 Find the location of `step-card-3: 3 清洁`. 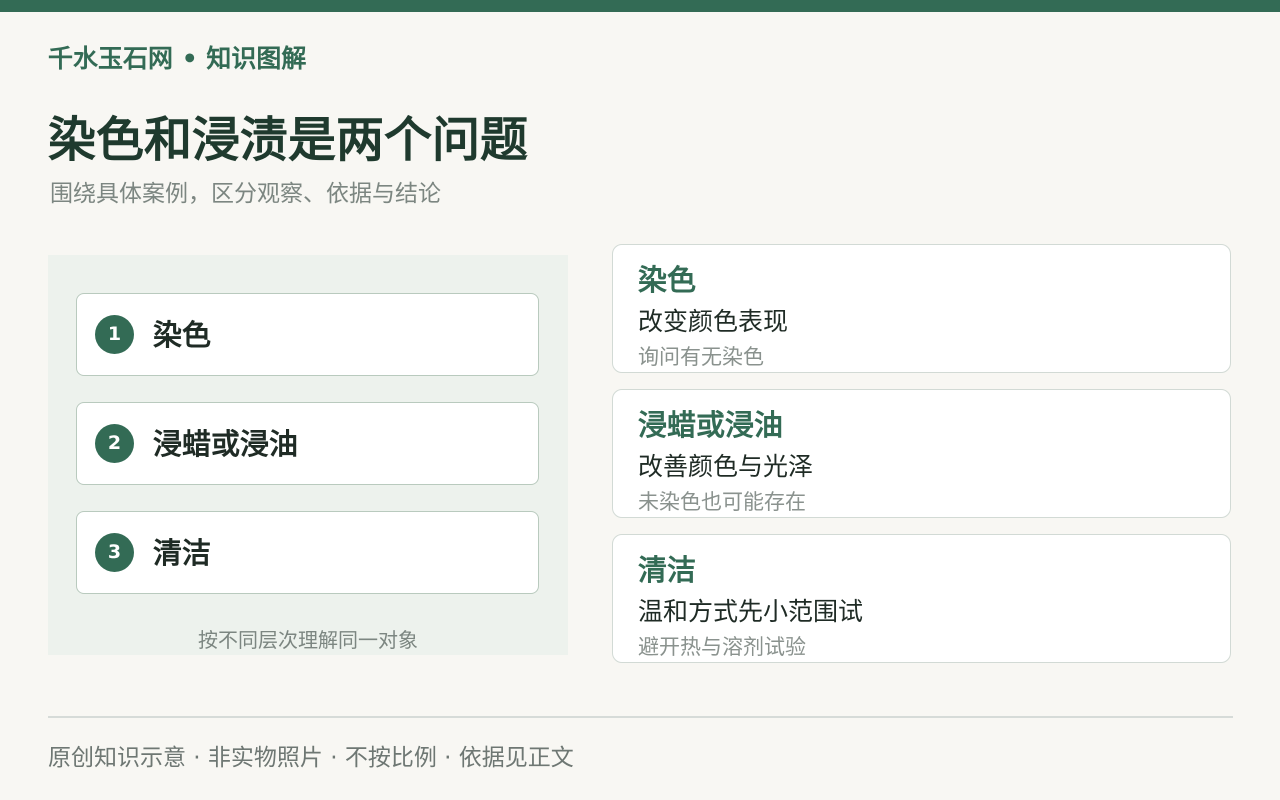

step-card-3: 3 清洁 is located at coordinates (307, 552).